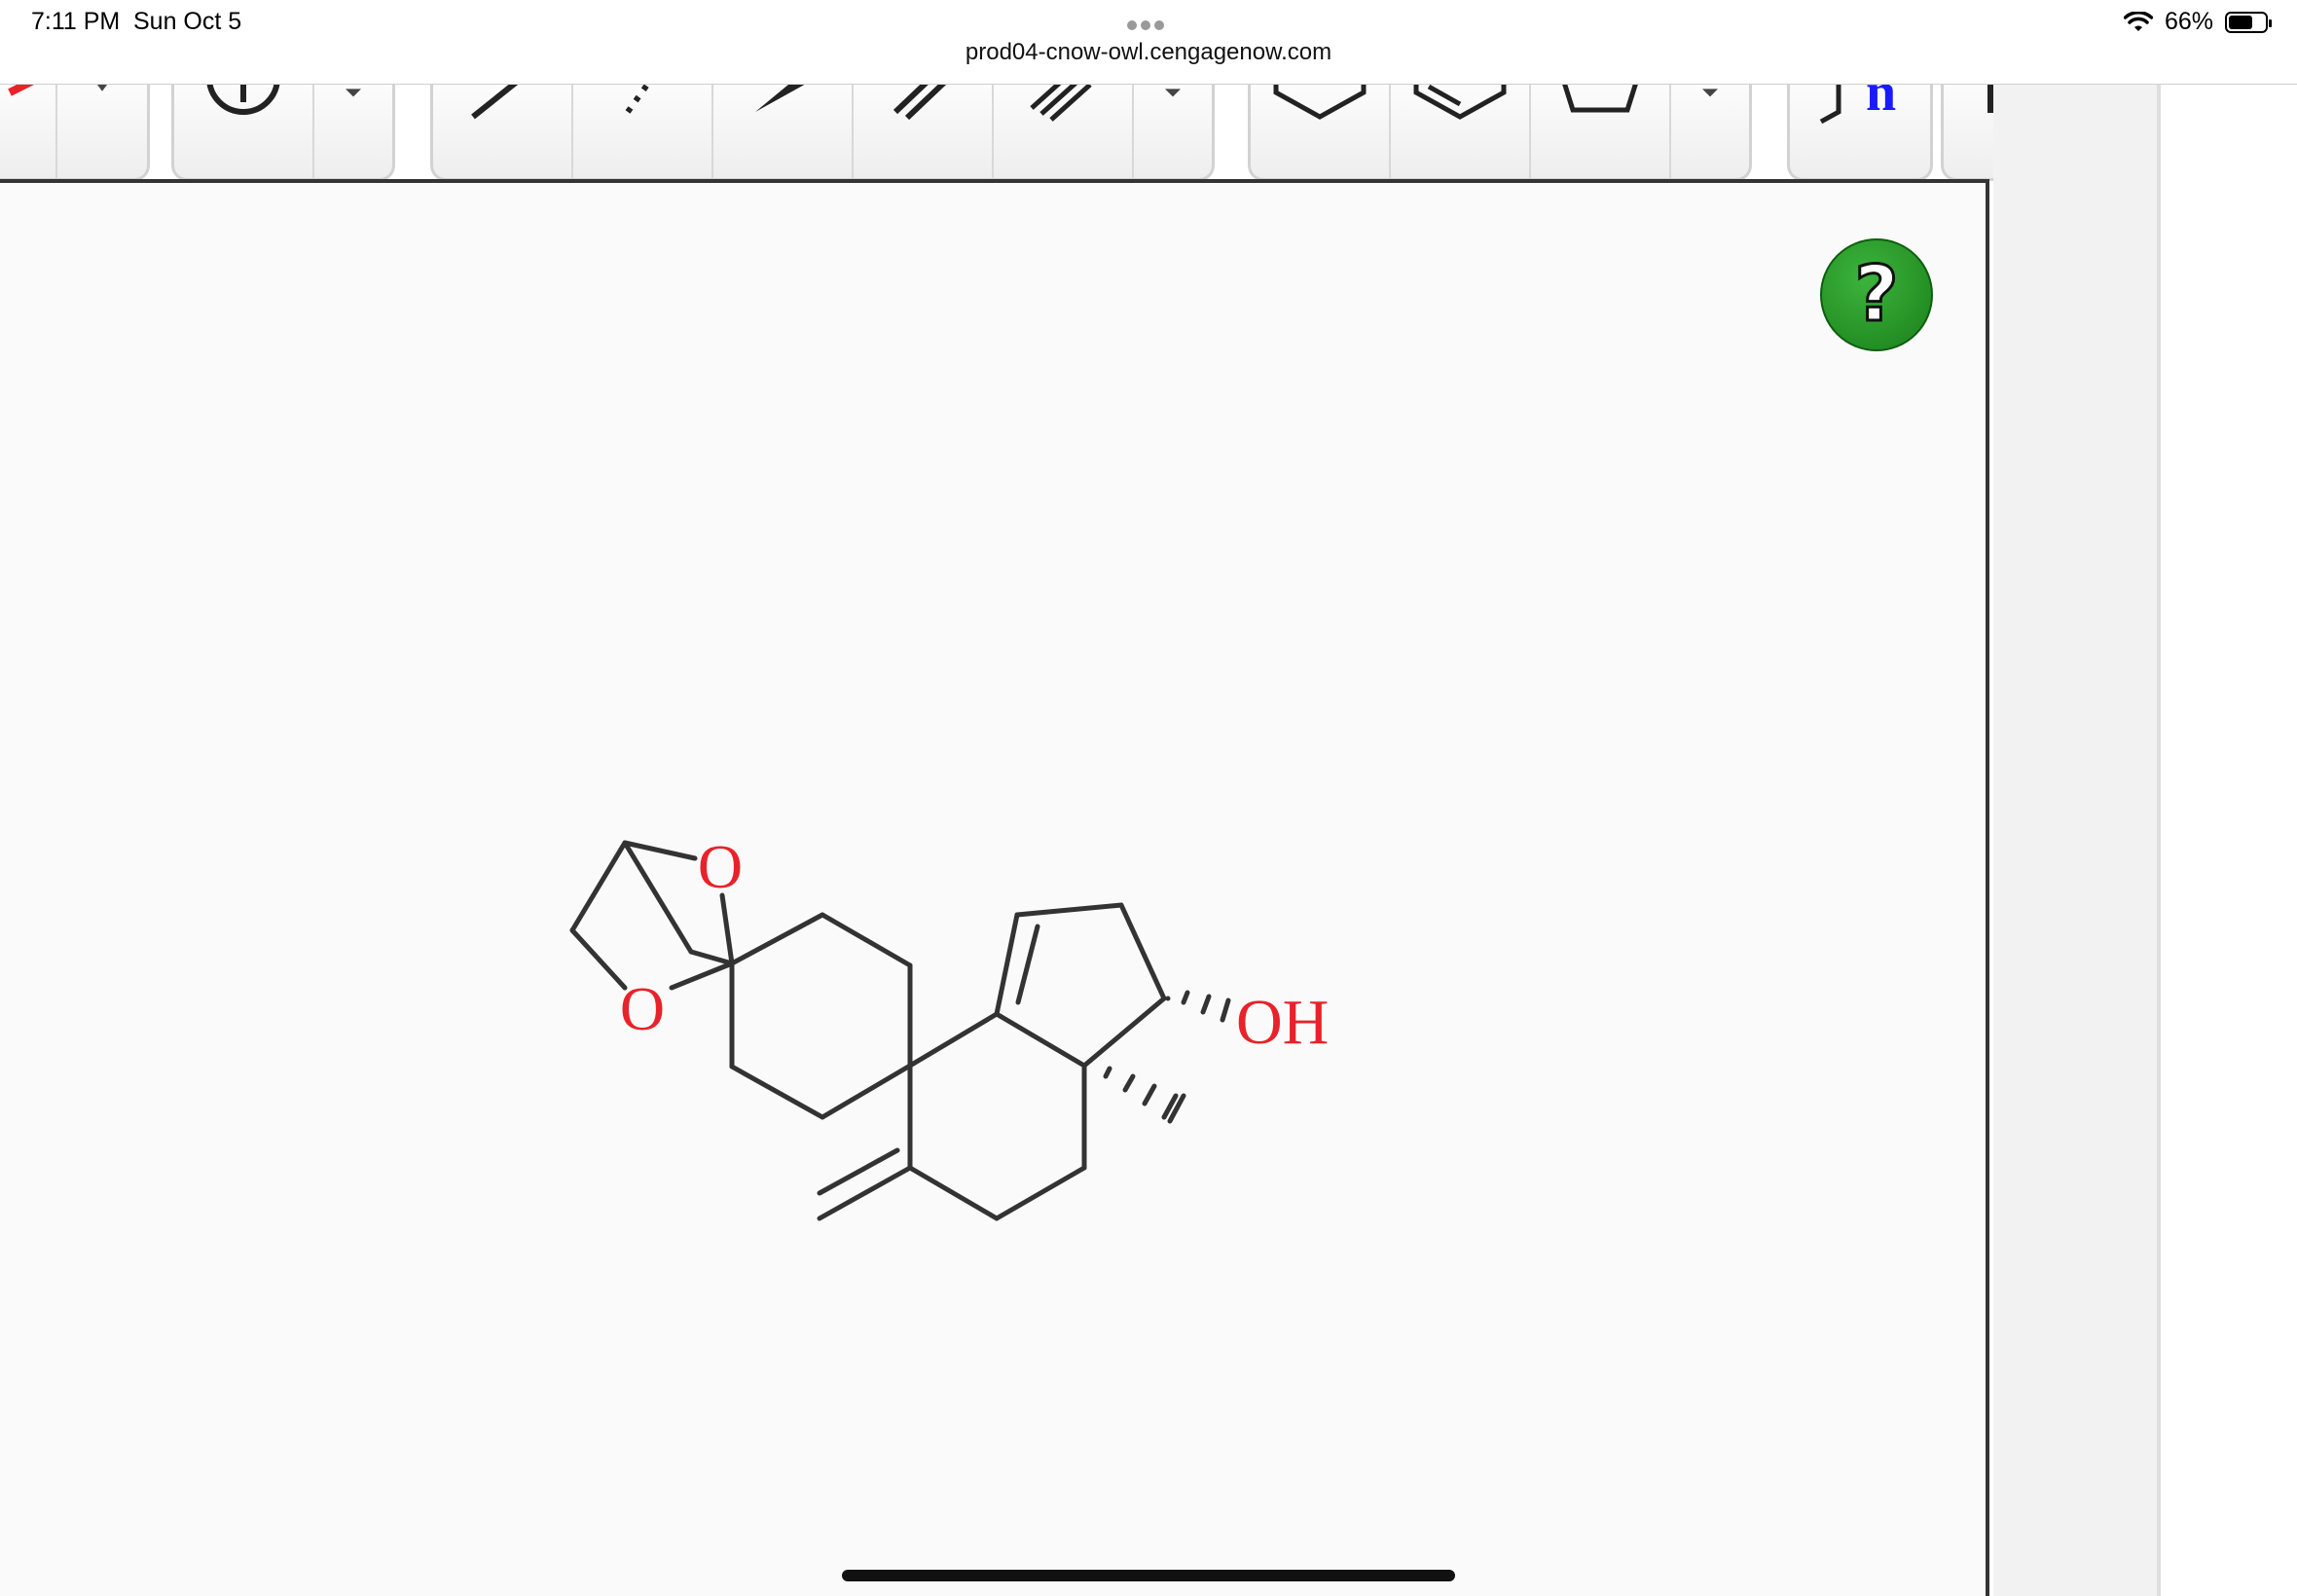 This screenshot has width=2297, height=1596. I want to click on benzene-icon, so click(1460, 96).